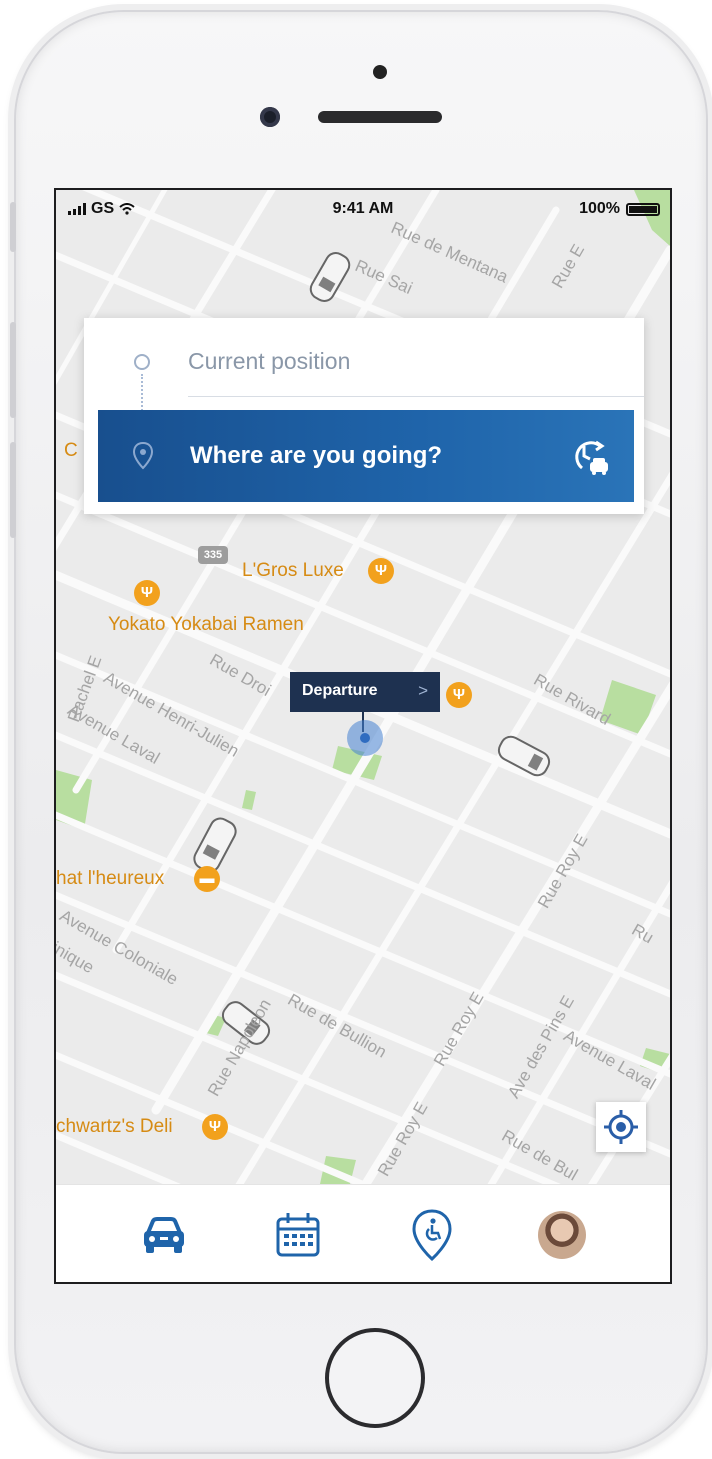 The image size is (712, 1459). I want to click on destination-label: Where are you going?, so click(316, 455).